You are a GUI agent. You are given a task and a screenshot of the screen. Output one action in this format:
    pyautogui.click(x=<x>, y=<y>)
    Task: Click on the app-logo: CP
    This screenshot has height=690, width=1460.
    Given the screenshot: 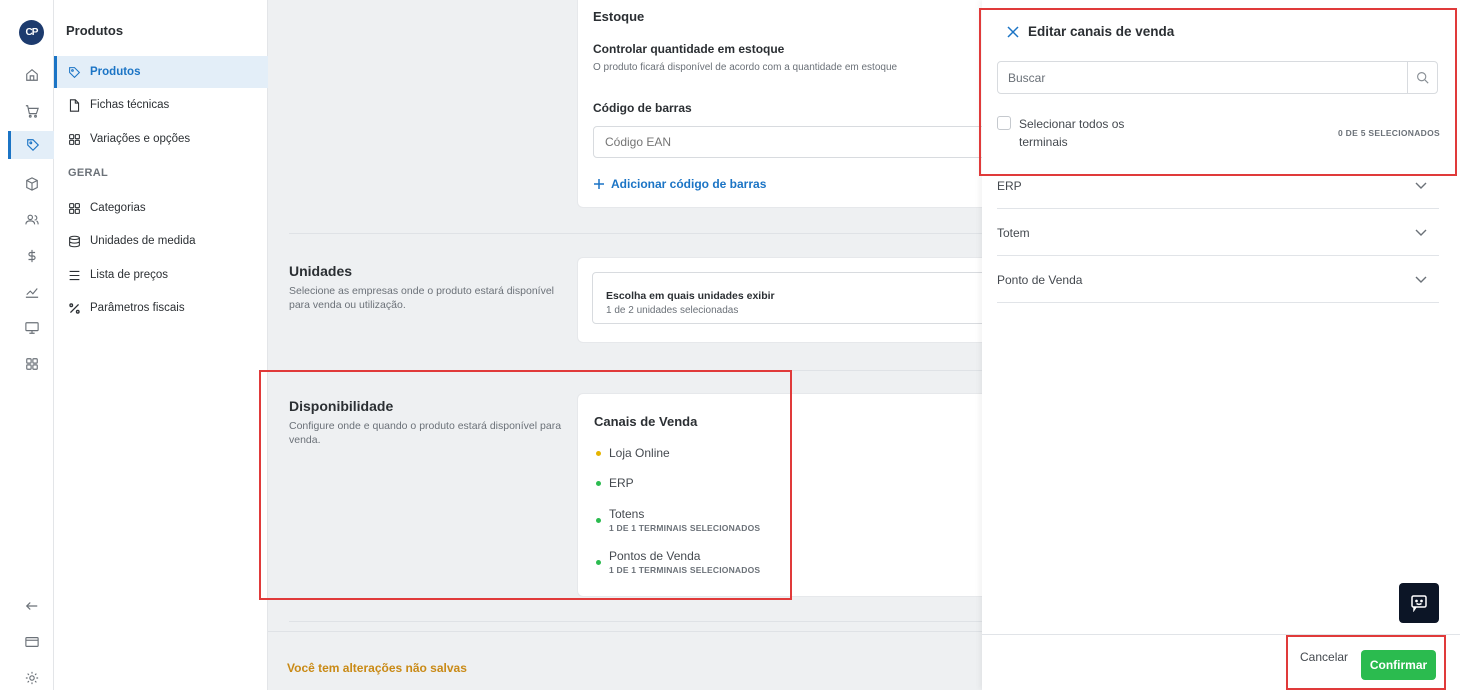 What is the action you would take?
    pyautogui.click(x=31, y=32)
    